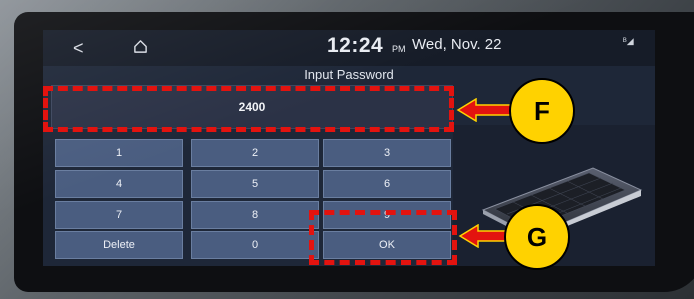 This screenshot has height=299, width=694. What do you see at coordinates (255, 245) in the screenshot?
I see `key-0: 0` at bounding box center [255, 245].